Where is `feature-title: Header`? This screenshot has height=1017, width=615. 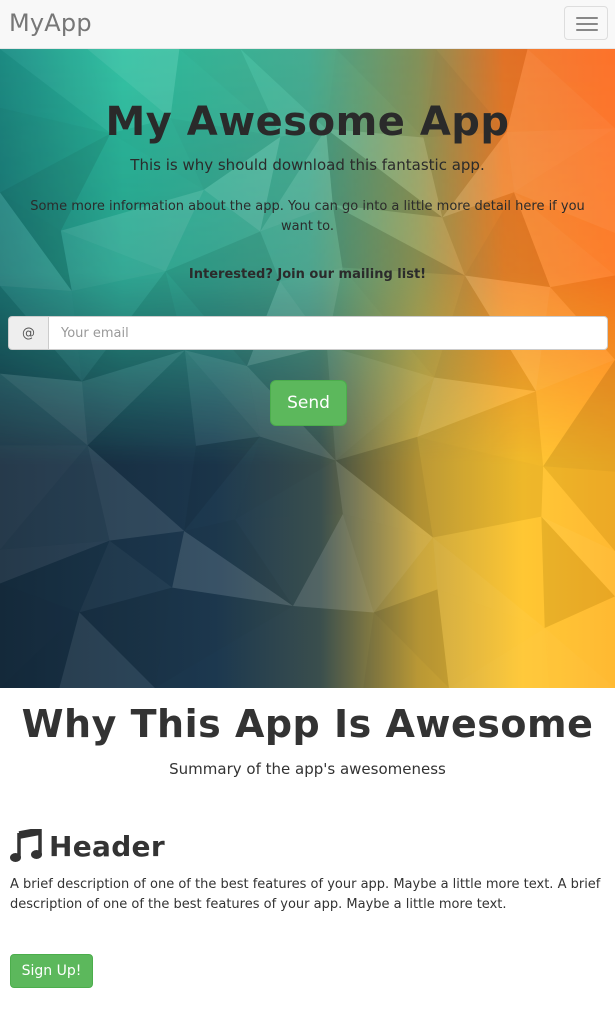 feature-title: Header is located at coordinates (107, 846).